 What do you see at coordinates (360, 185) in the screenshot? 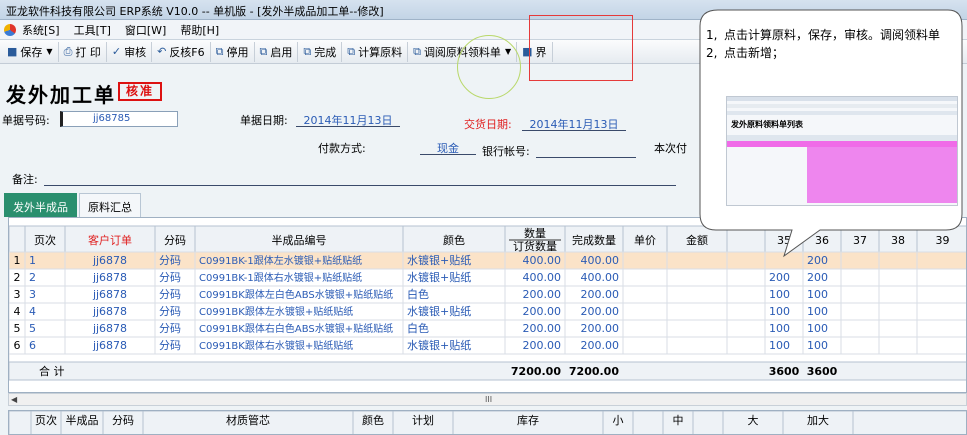
I see `remark-field` at bounding box center [360, 185].